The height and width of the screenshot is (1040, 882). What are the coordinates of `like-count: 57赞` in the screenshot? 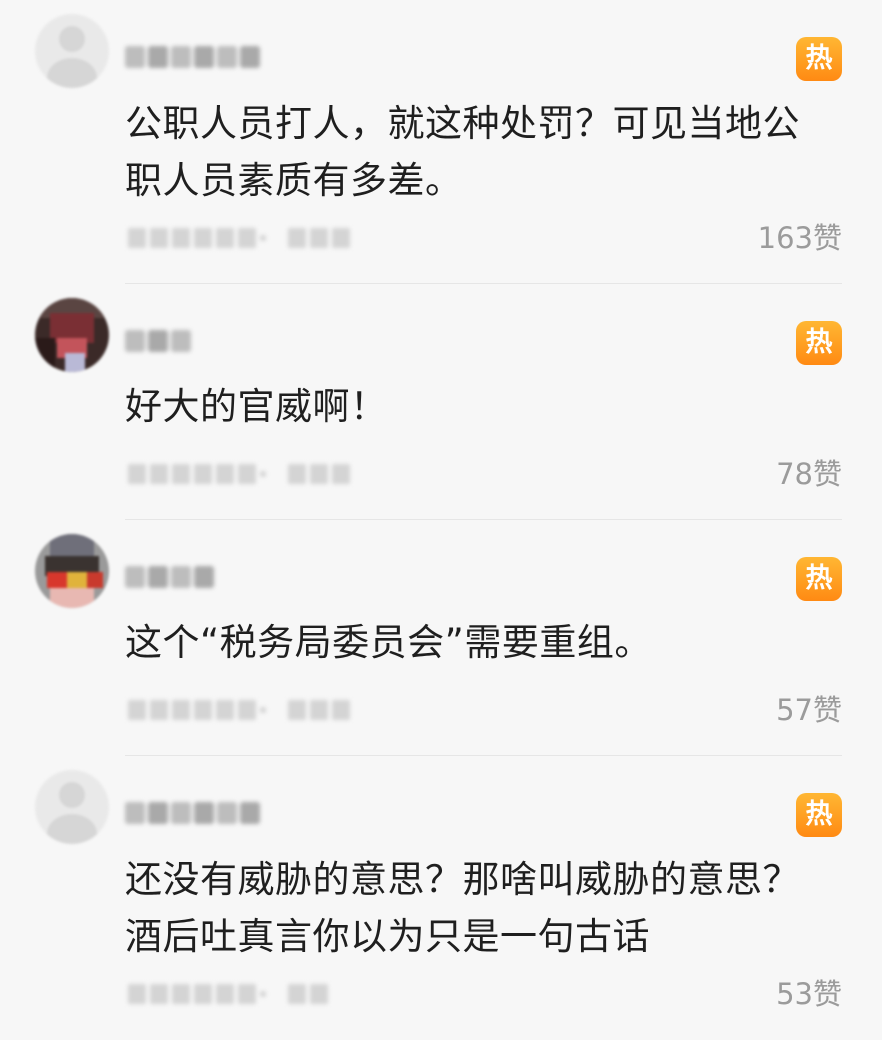 It's located at (809, 710).